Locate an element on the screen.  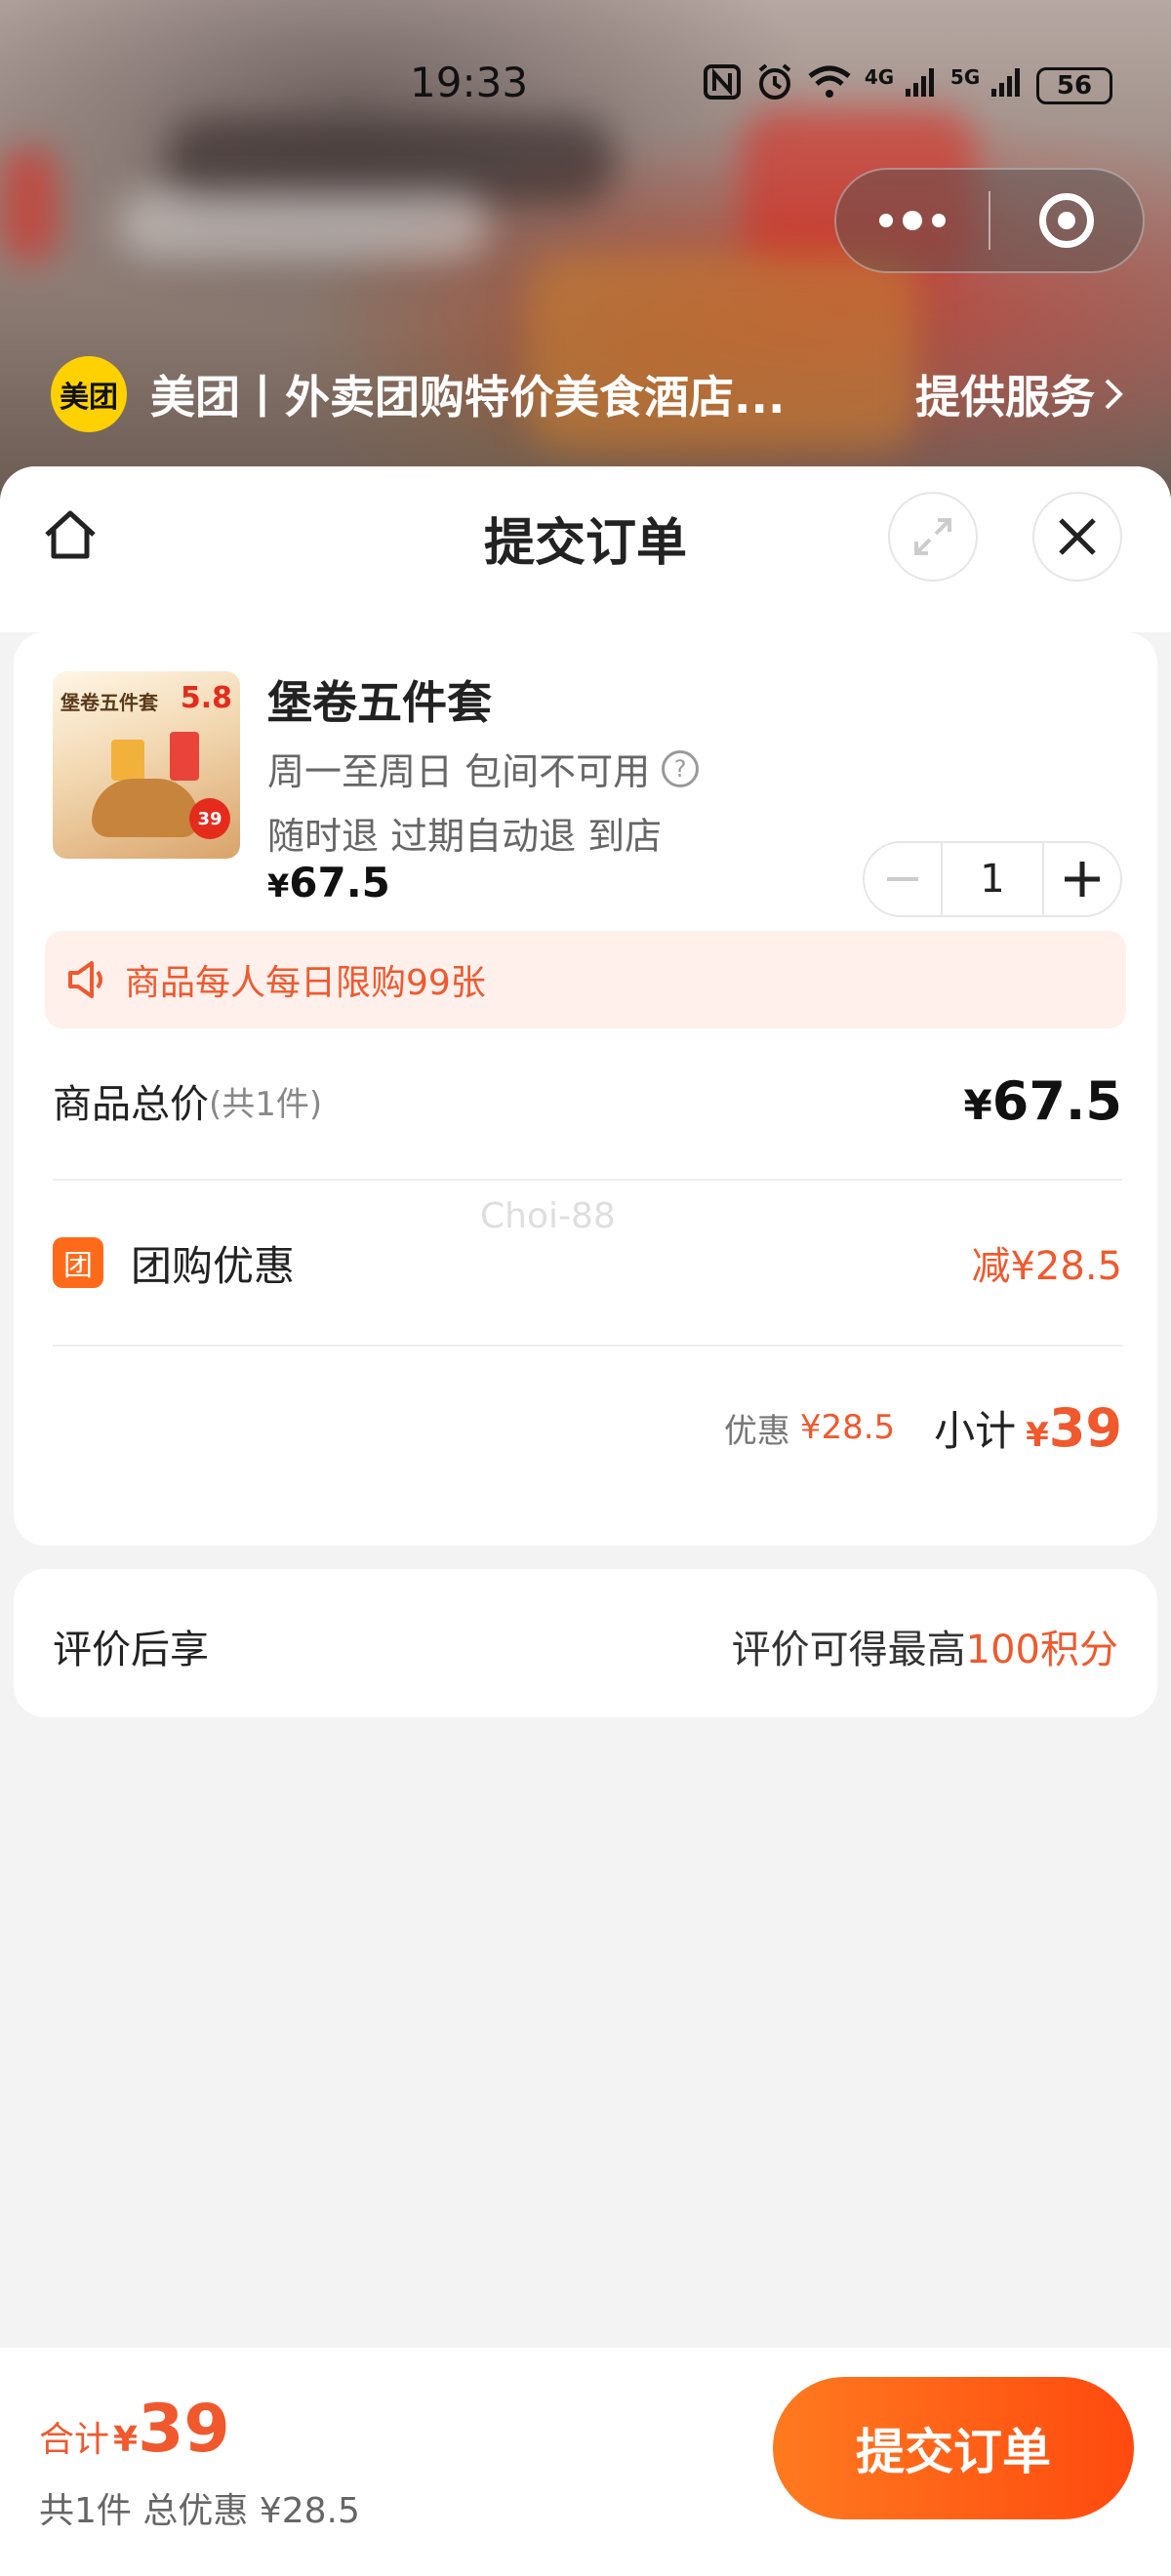
plus-icon is located at coordinates (1082, 879).